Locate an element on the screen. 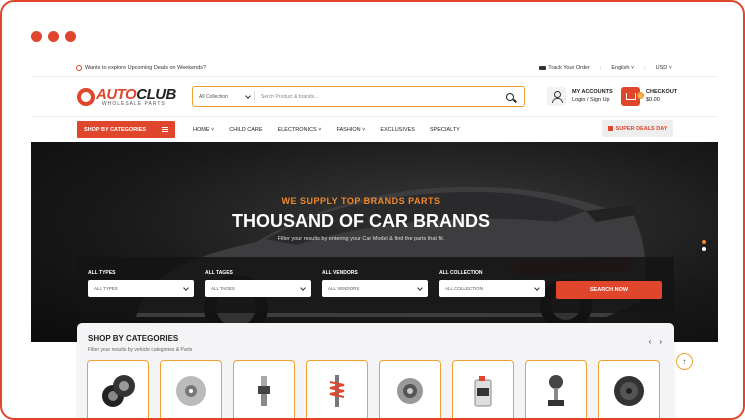 The image size is (745, 420). turbo-icon is located at coordinates (410, 391).